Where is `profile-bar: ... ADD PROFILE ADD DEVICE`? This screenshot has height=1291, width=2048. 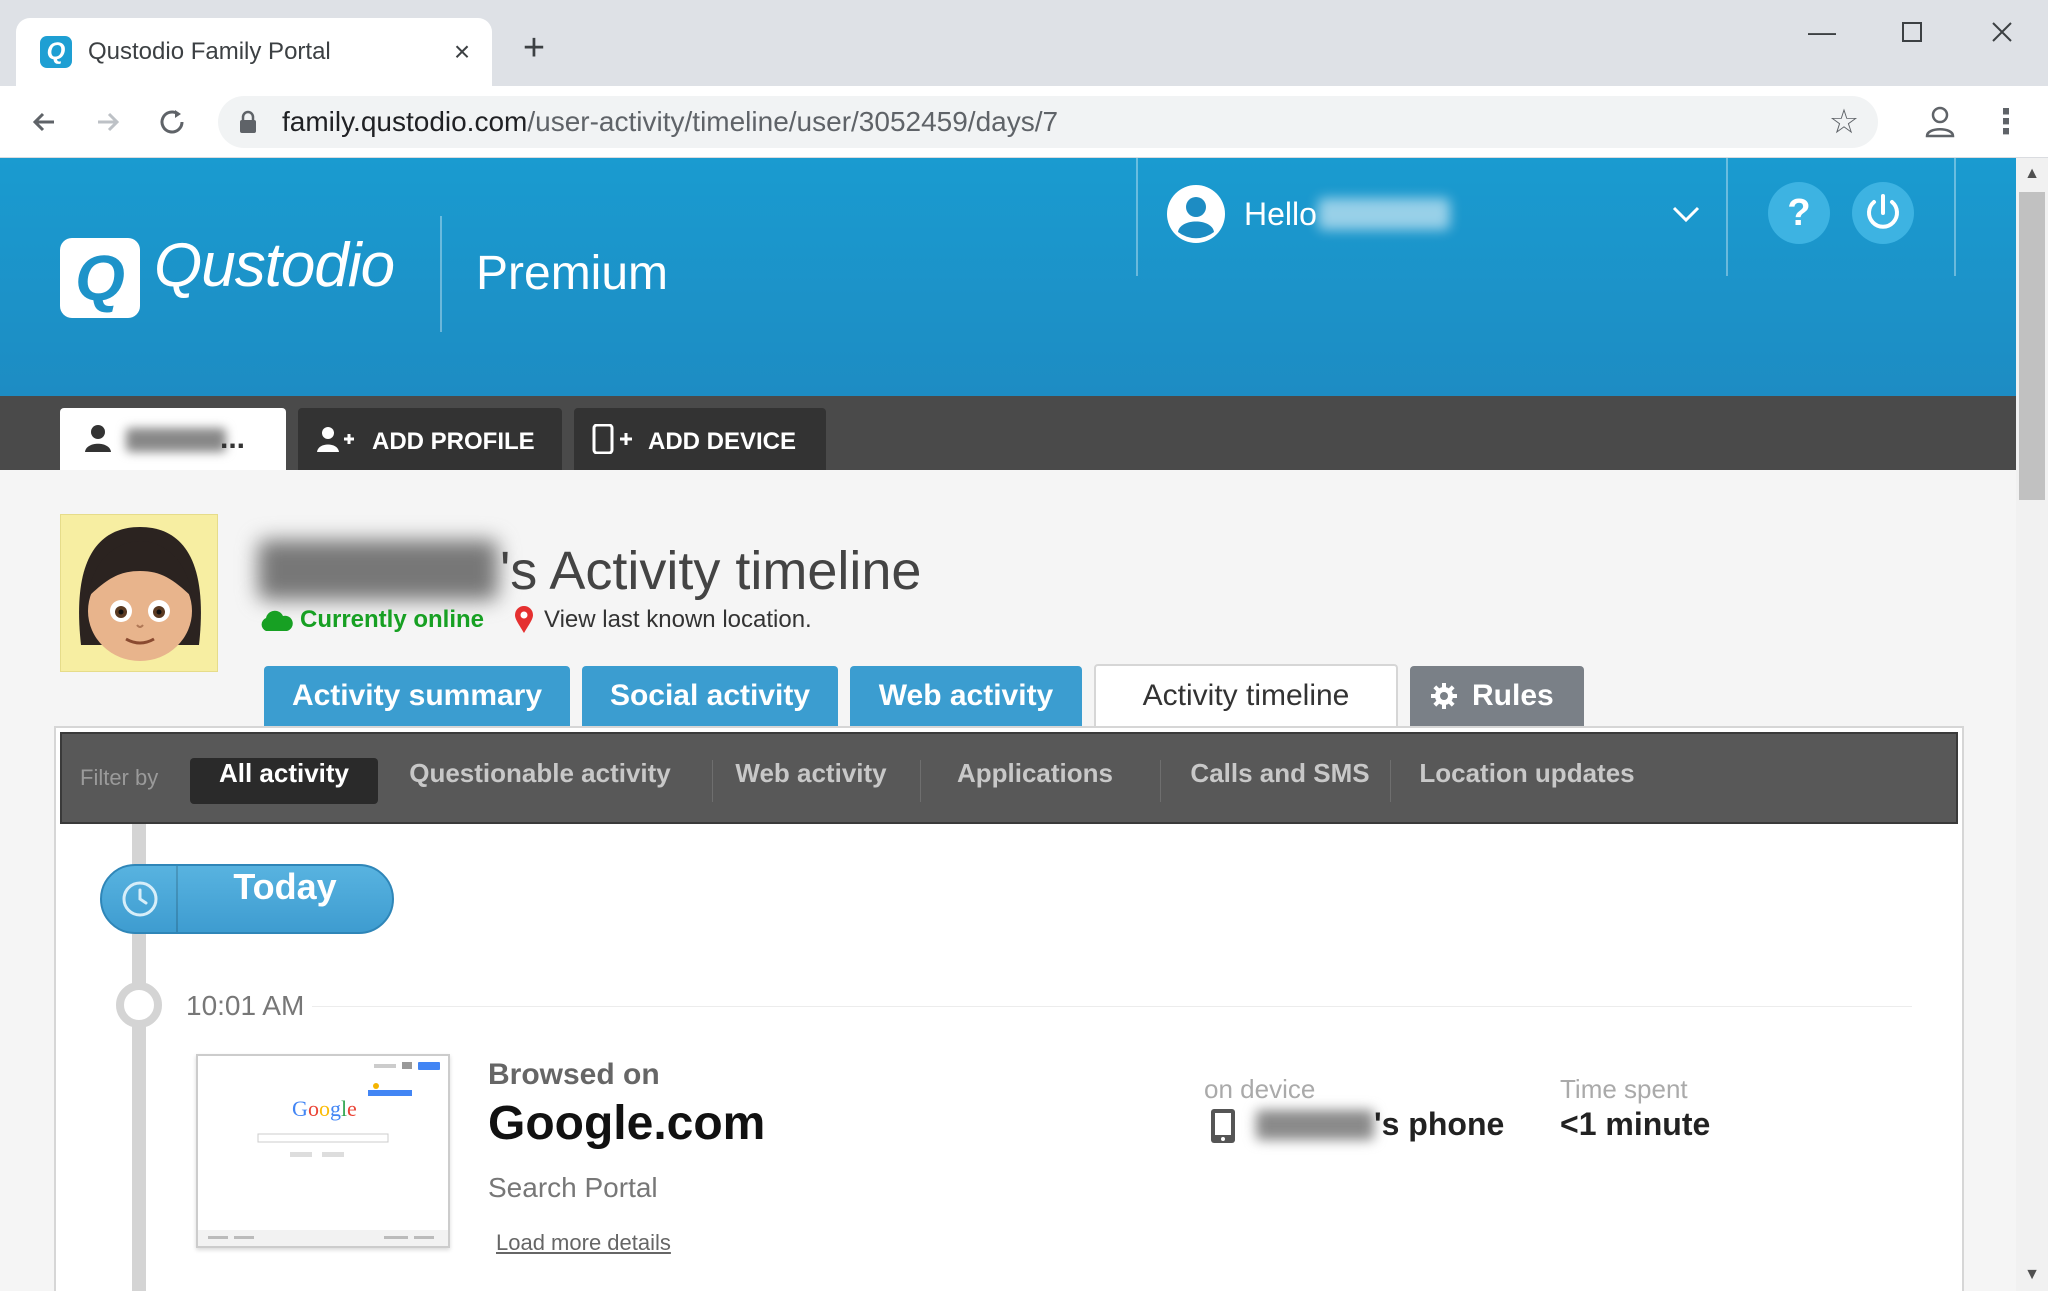 profile-bar: ... ADD PROFILE ADD DEVICE is located at coordinates (1008, 433).